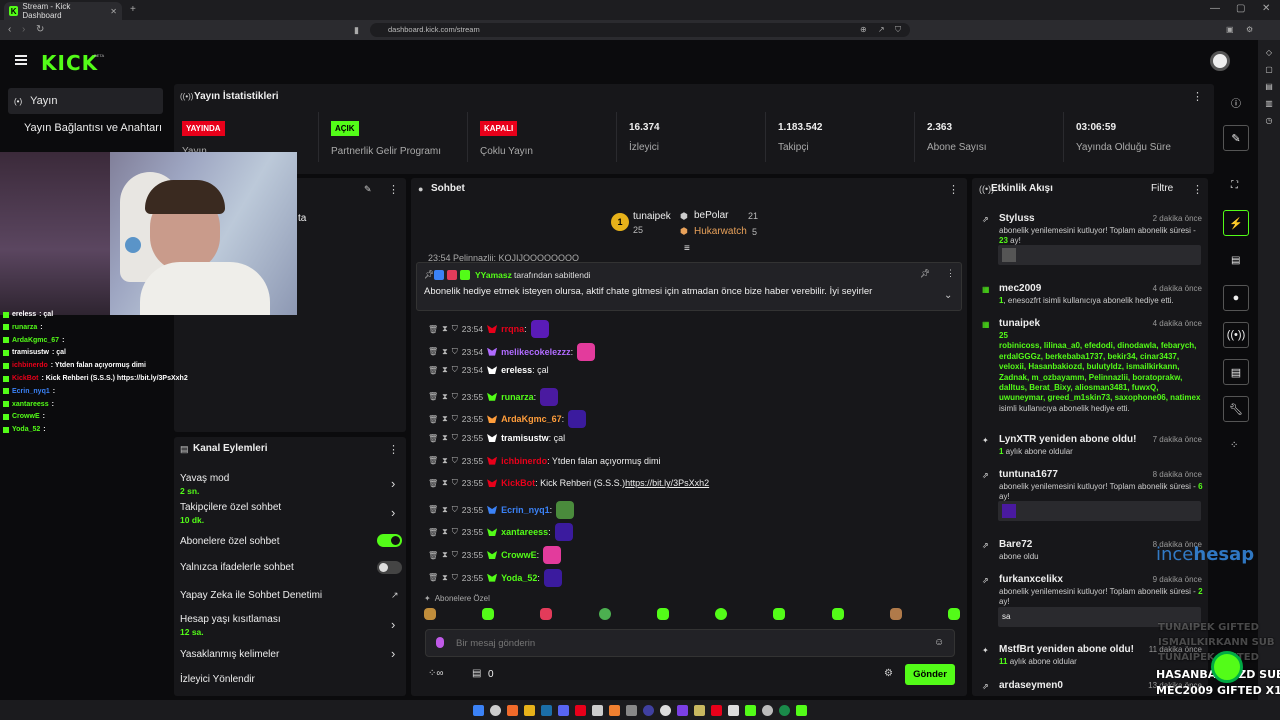 Image resolution: width=1280 pixels, height=720 pixels. I want to click on sidebar-cube-icon: ▢, so click(1269, 69).